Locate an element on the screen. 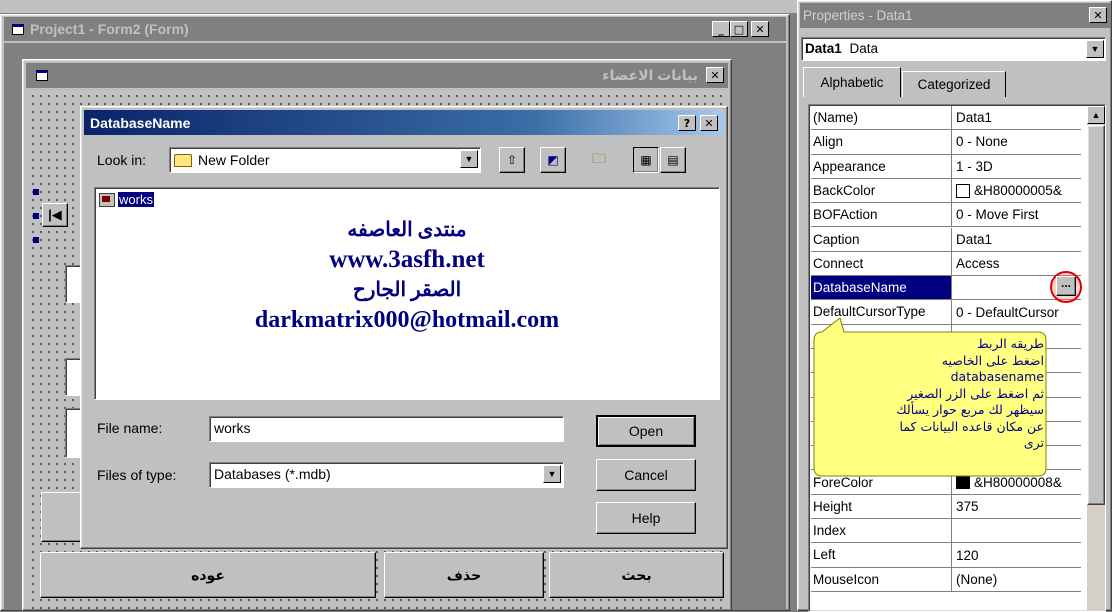 This screenshot has width=1112, height=612. new-folder-icon: 🗀 is located at coordinates (599, 160).